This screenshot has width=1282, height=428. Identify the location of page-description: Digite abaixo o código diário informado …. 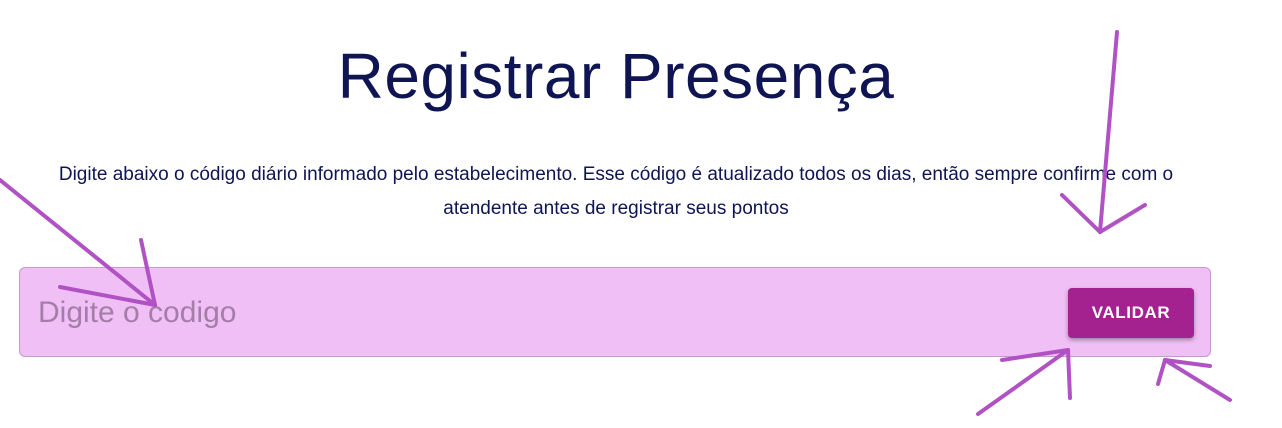
(616, 191).